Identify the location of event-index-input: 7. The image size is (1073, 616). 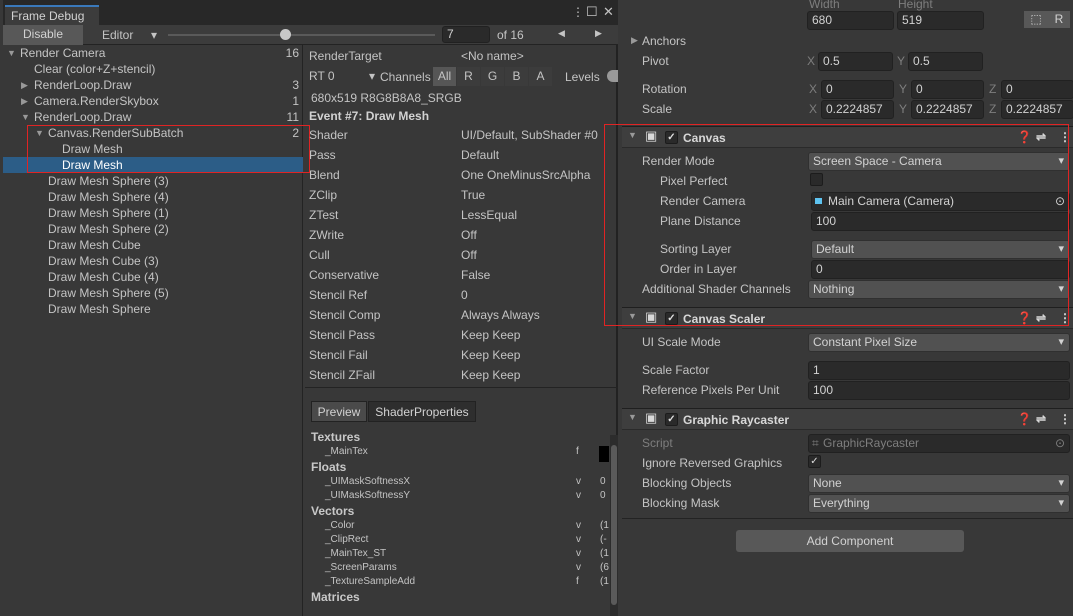
(466, 34).